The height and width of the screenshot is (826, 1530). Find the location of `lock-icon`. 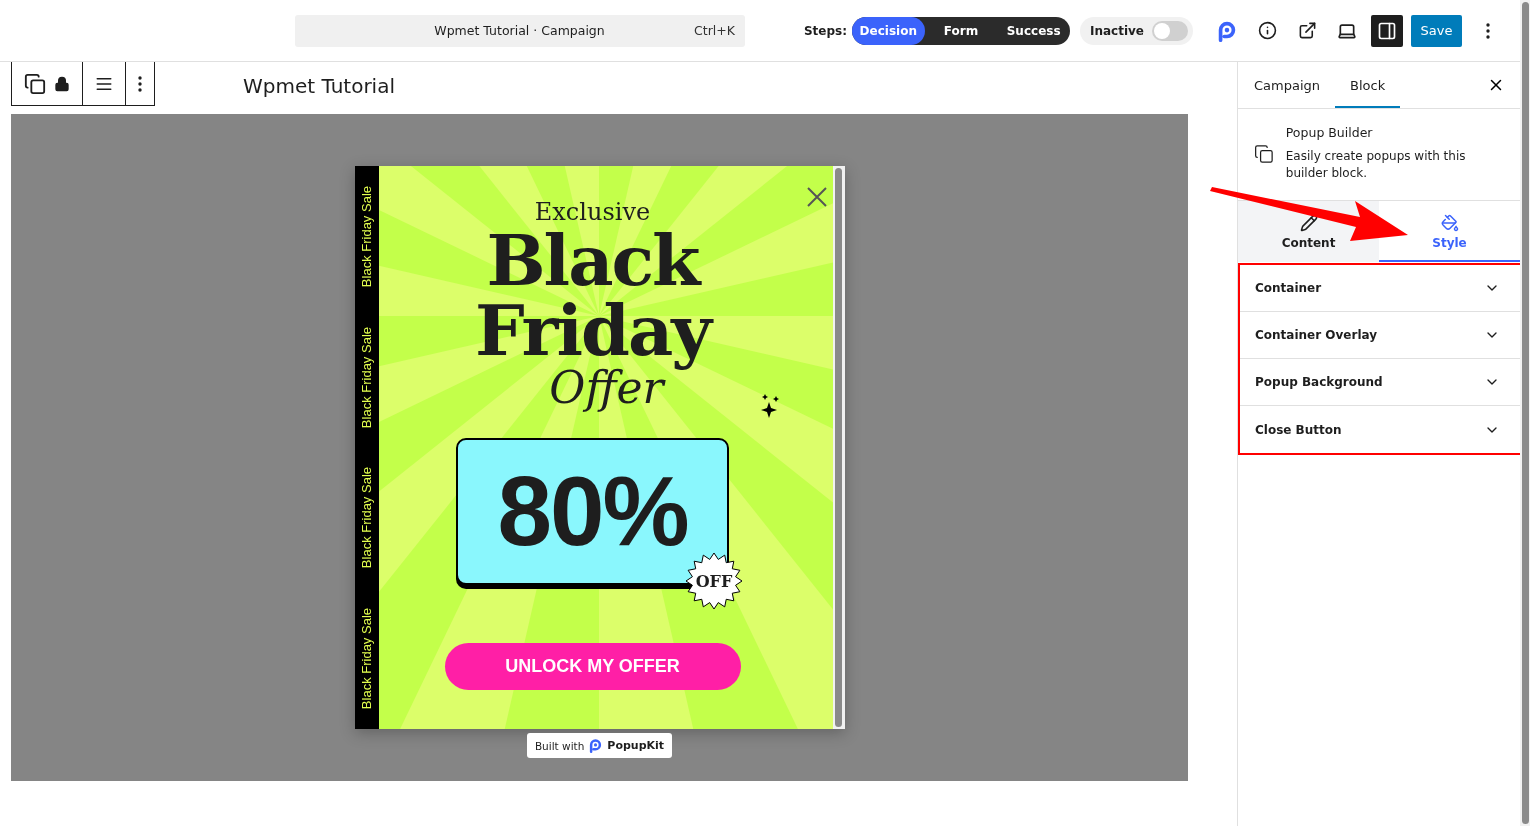

lock-icon is located at coordinates (62, 83).